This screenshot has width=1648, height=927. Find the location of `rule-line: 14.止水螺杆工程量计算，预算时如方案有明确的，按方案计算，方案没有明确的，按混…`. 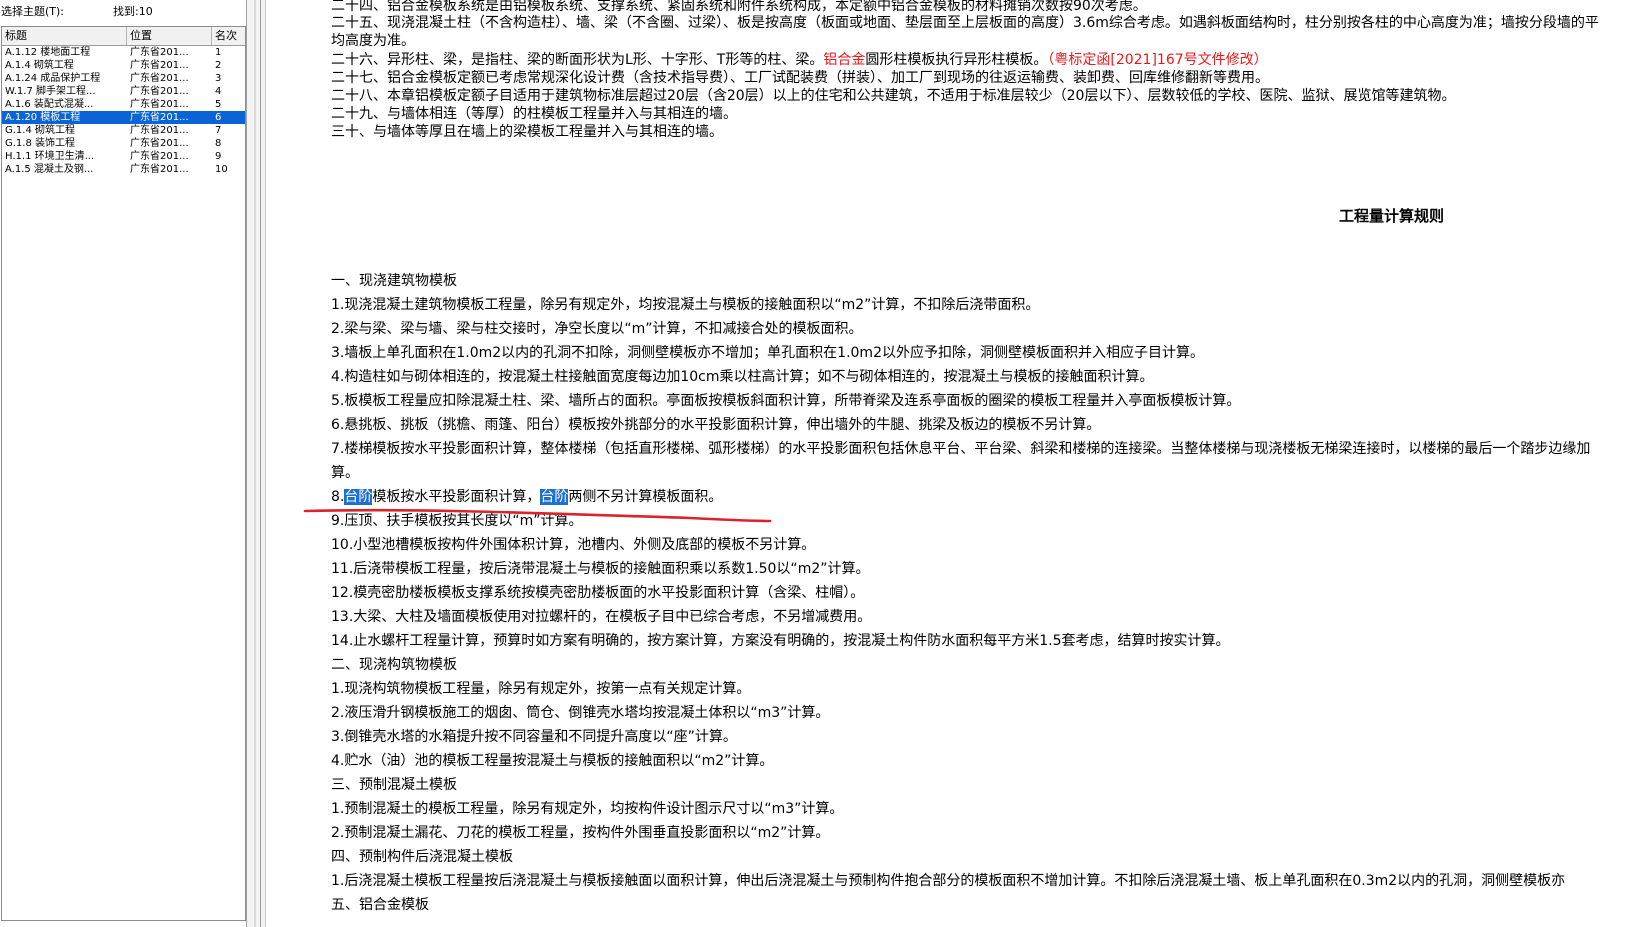

rule-line: 14.止水螺杆工程量计算，预算时如方案有明确的，按方案计算，方案没有明确的，按混… is located at coordinates (780, 641).